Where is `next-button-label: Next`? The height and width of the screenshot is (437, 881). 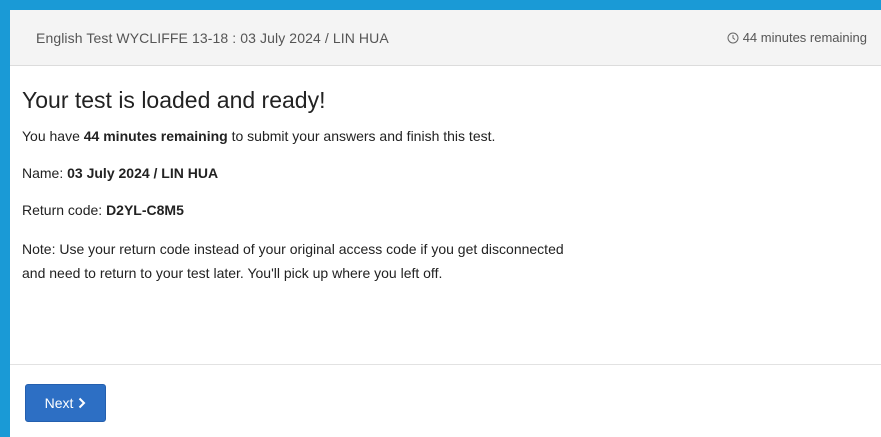
next-button-label: Next is located at coordinates (59, 403).